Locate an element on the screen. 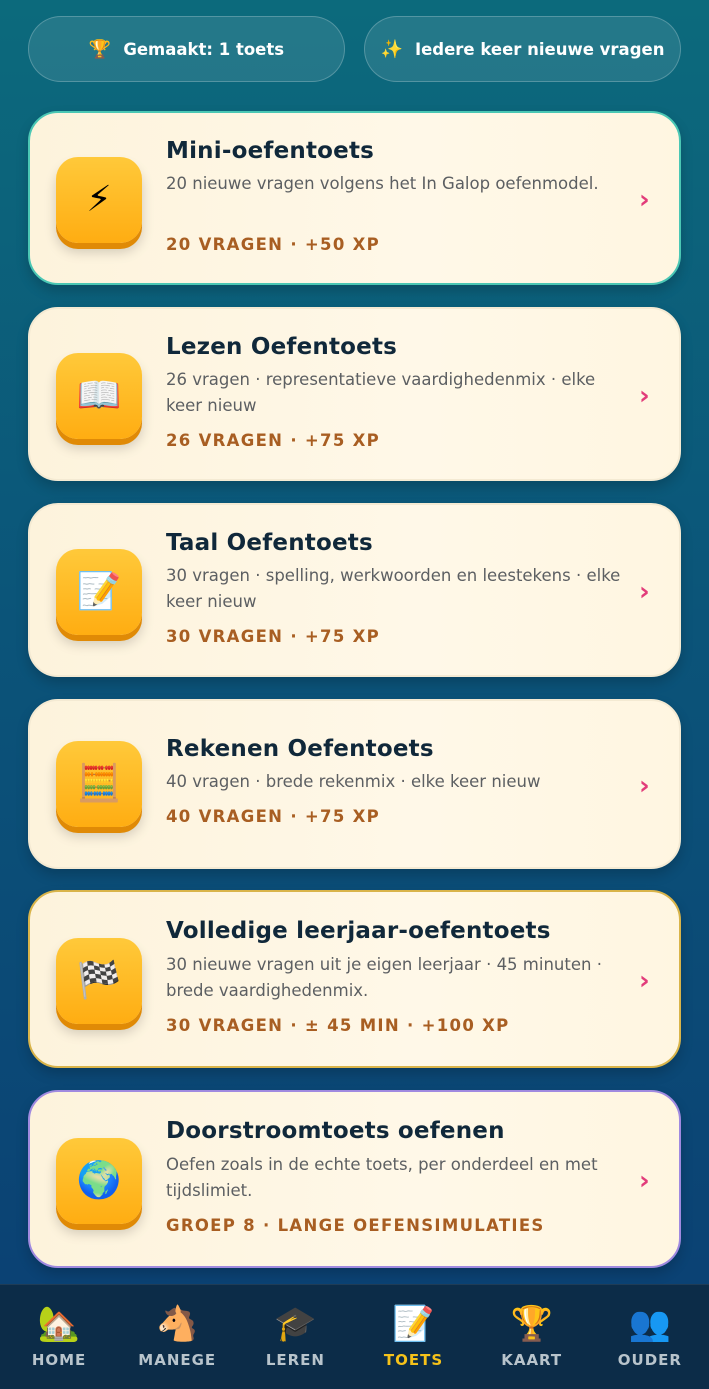 The height and width of the screenshot is (1389, 709). nav-label: KAART is located at coordinates (532, 1360).